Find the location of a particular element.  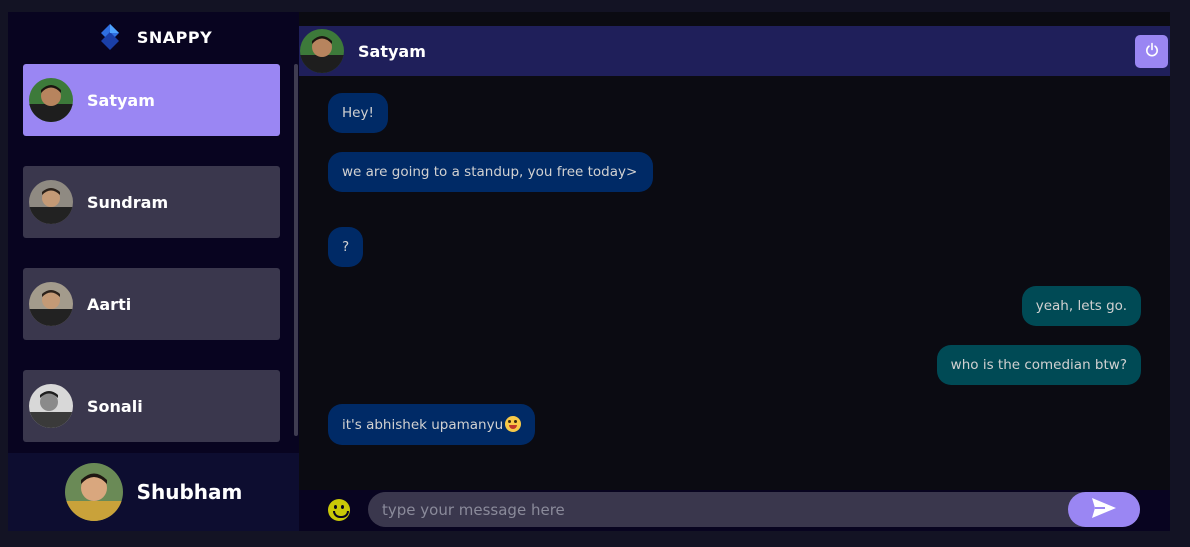

message-bubble: it's abhishek upamanyu is located at coordinates (432, 424).